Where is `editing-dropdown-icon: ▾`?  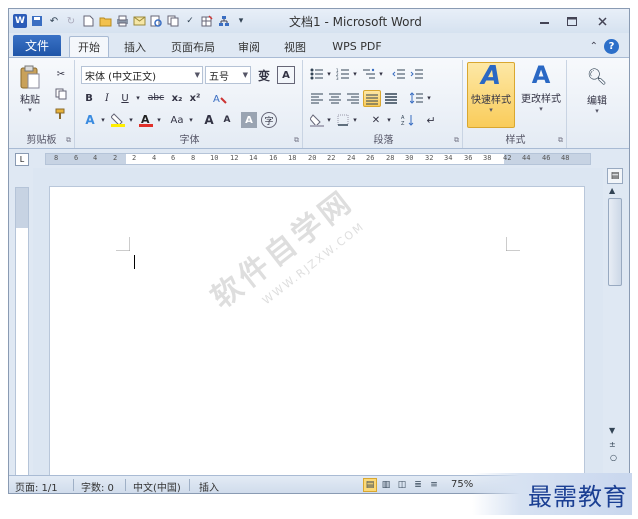 editing-dropdown-icon: ▾ is located at coordinates (597, 111).